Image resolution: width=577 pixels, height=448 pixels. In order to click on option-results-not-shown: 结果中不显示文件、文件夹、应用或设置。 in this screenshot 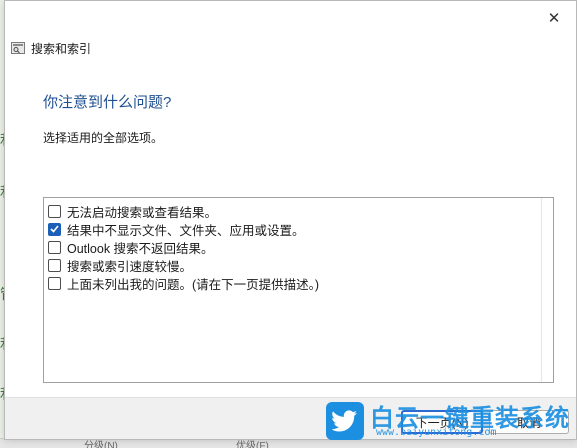, I will do `click(176, 229)`.